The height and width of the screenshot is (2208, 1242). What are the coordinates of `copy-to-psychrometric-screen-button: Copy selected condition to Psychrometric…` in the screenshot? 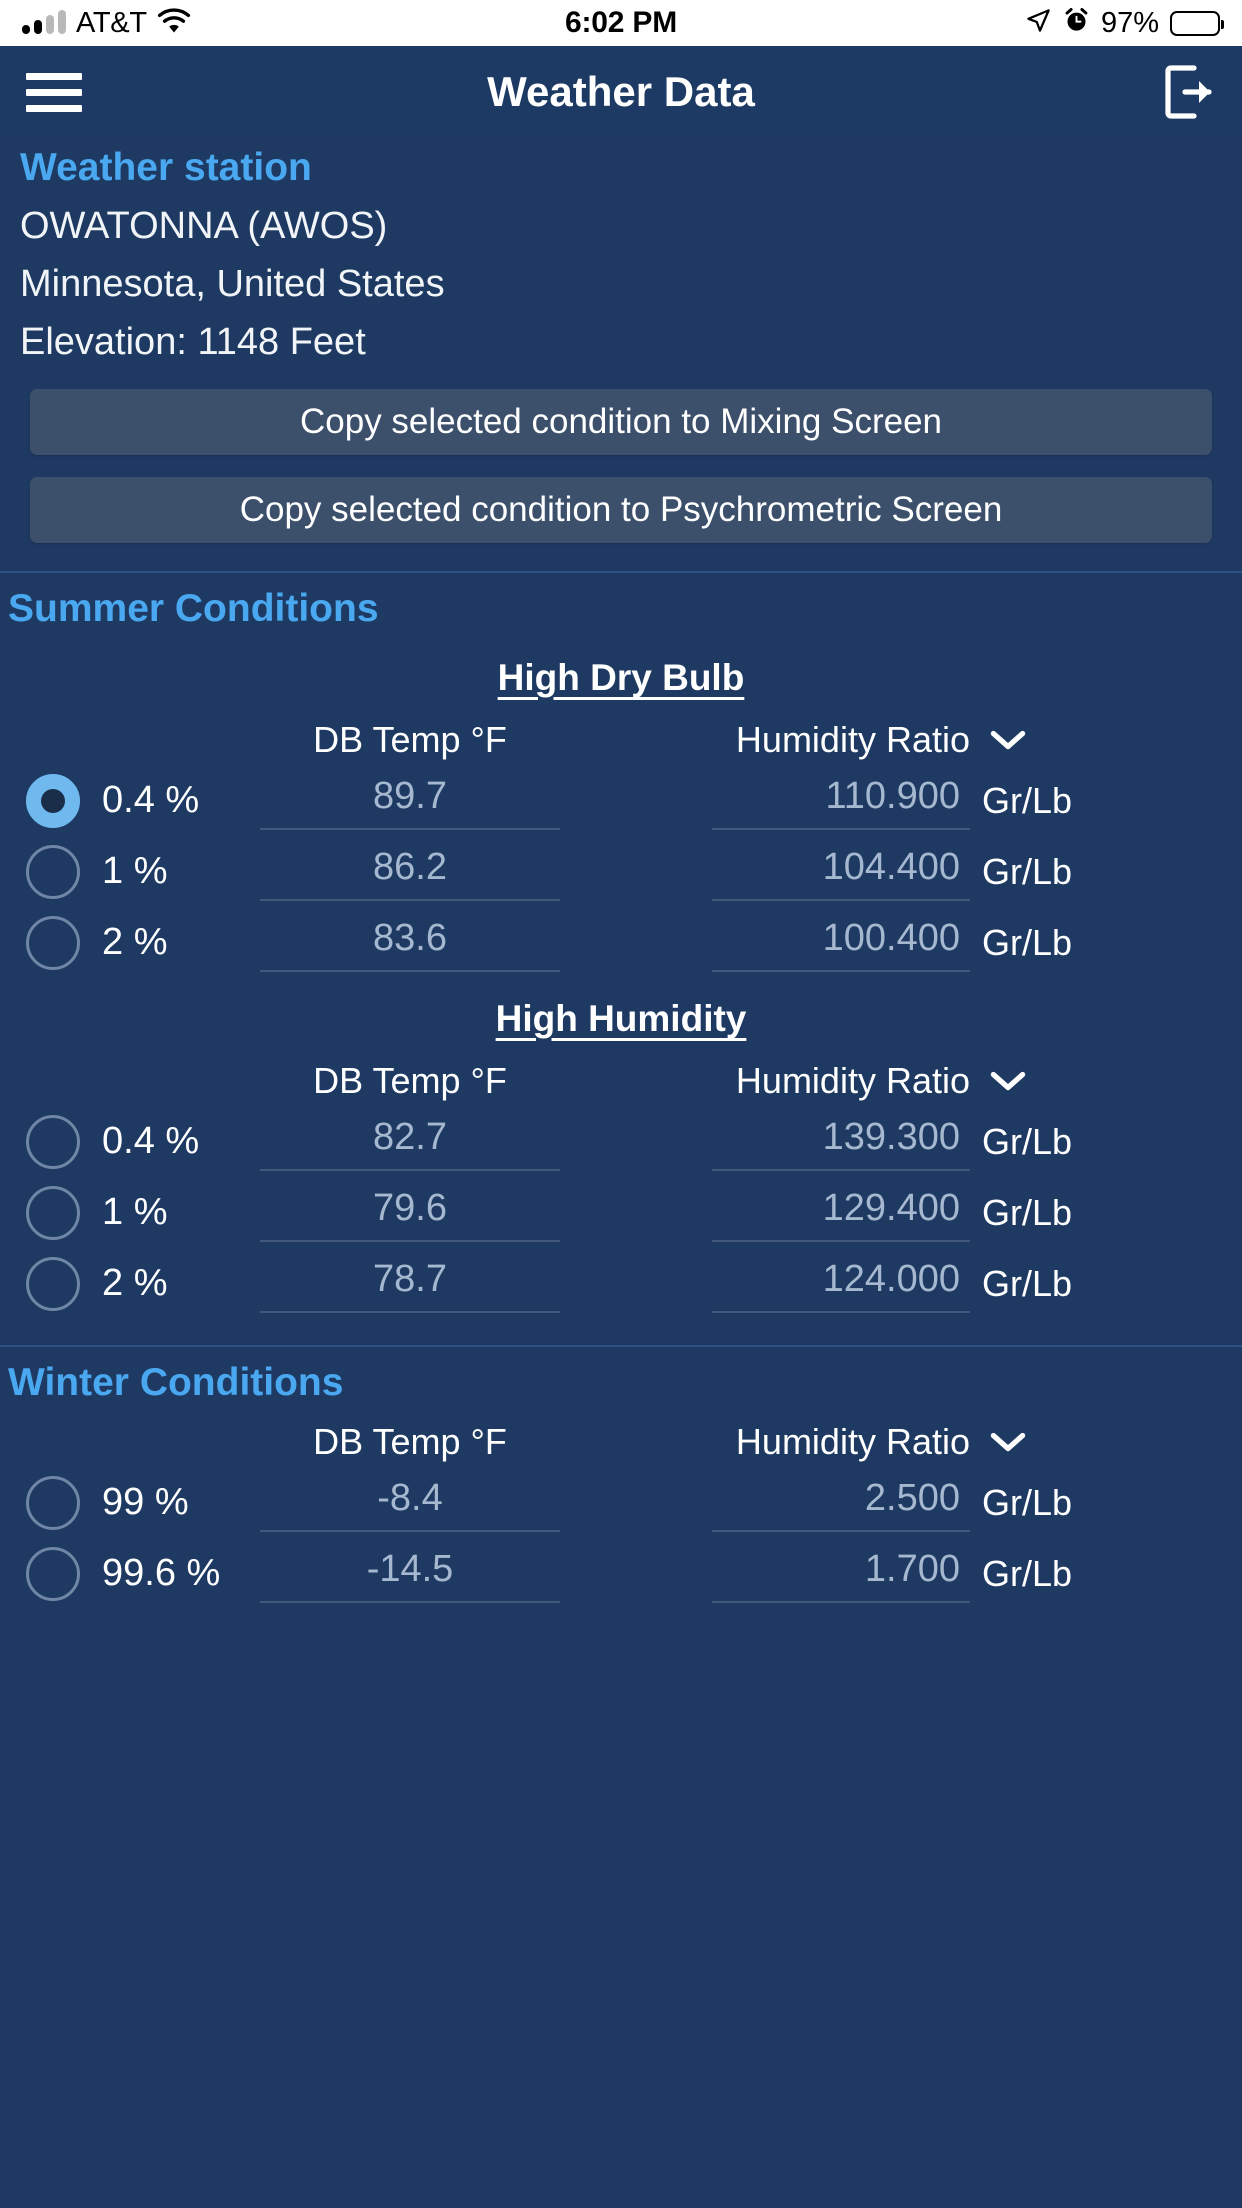 It's located at (621, 510).